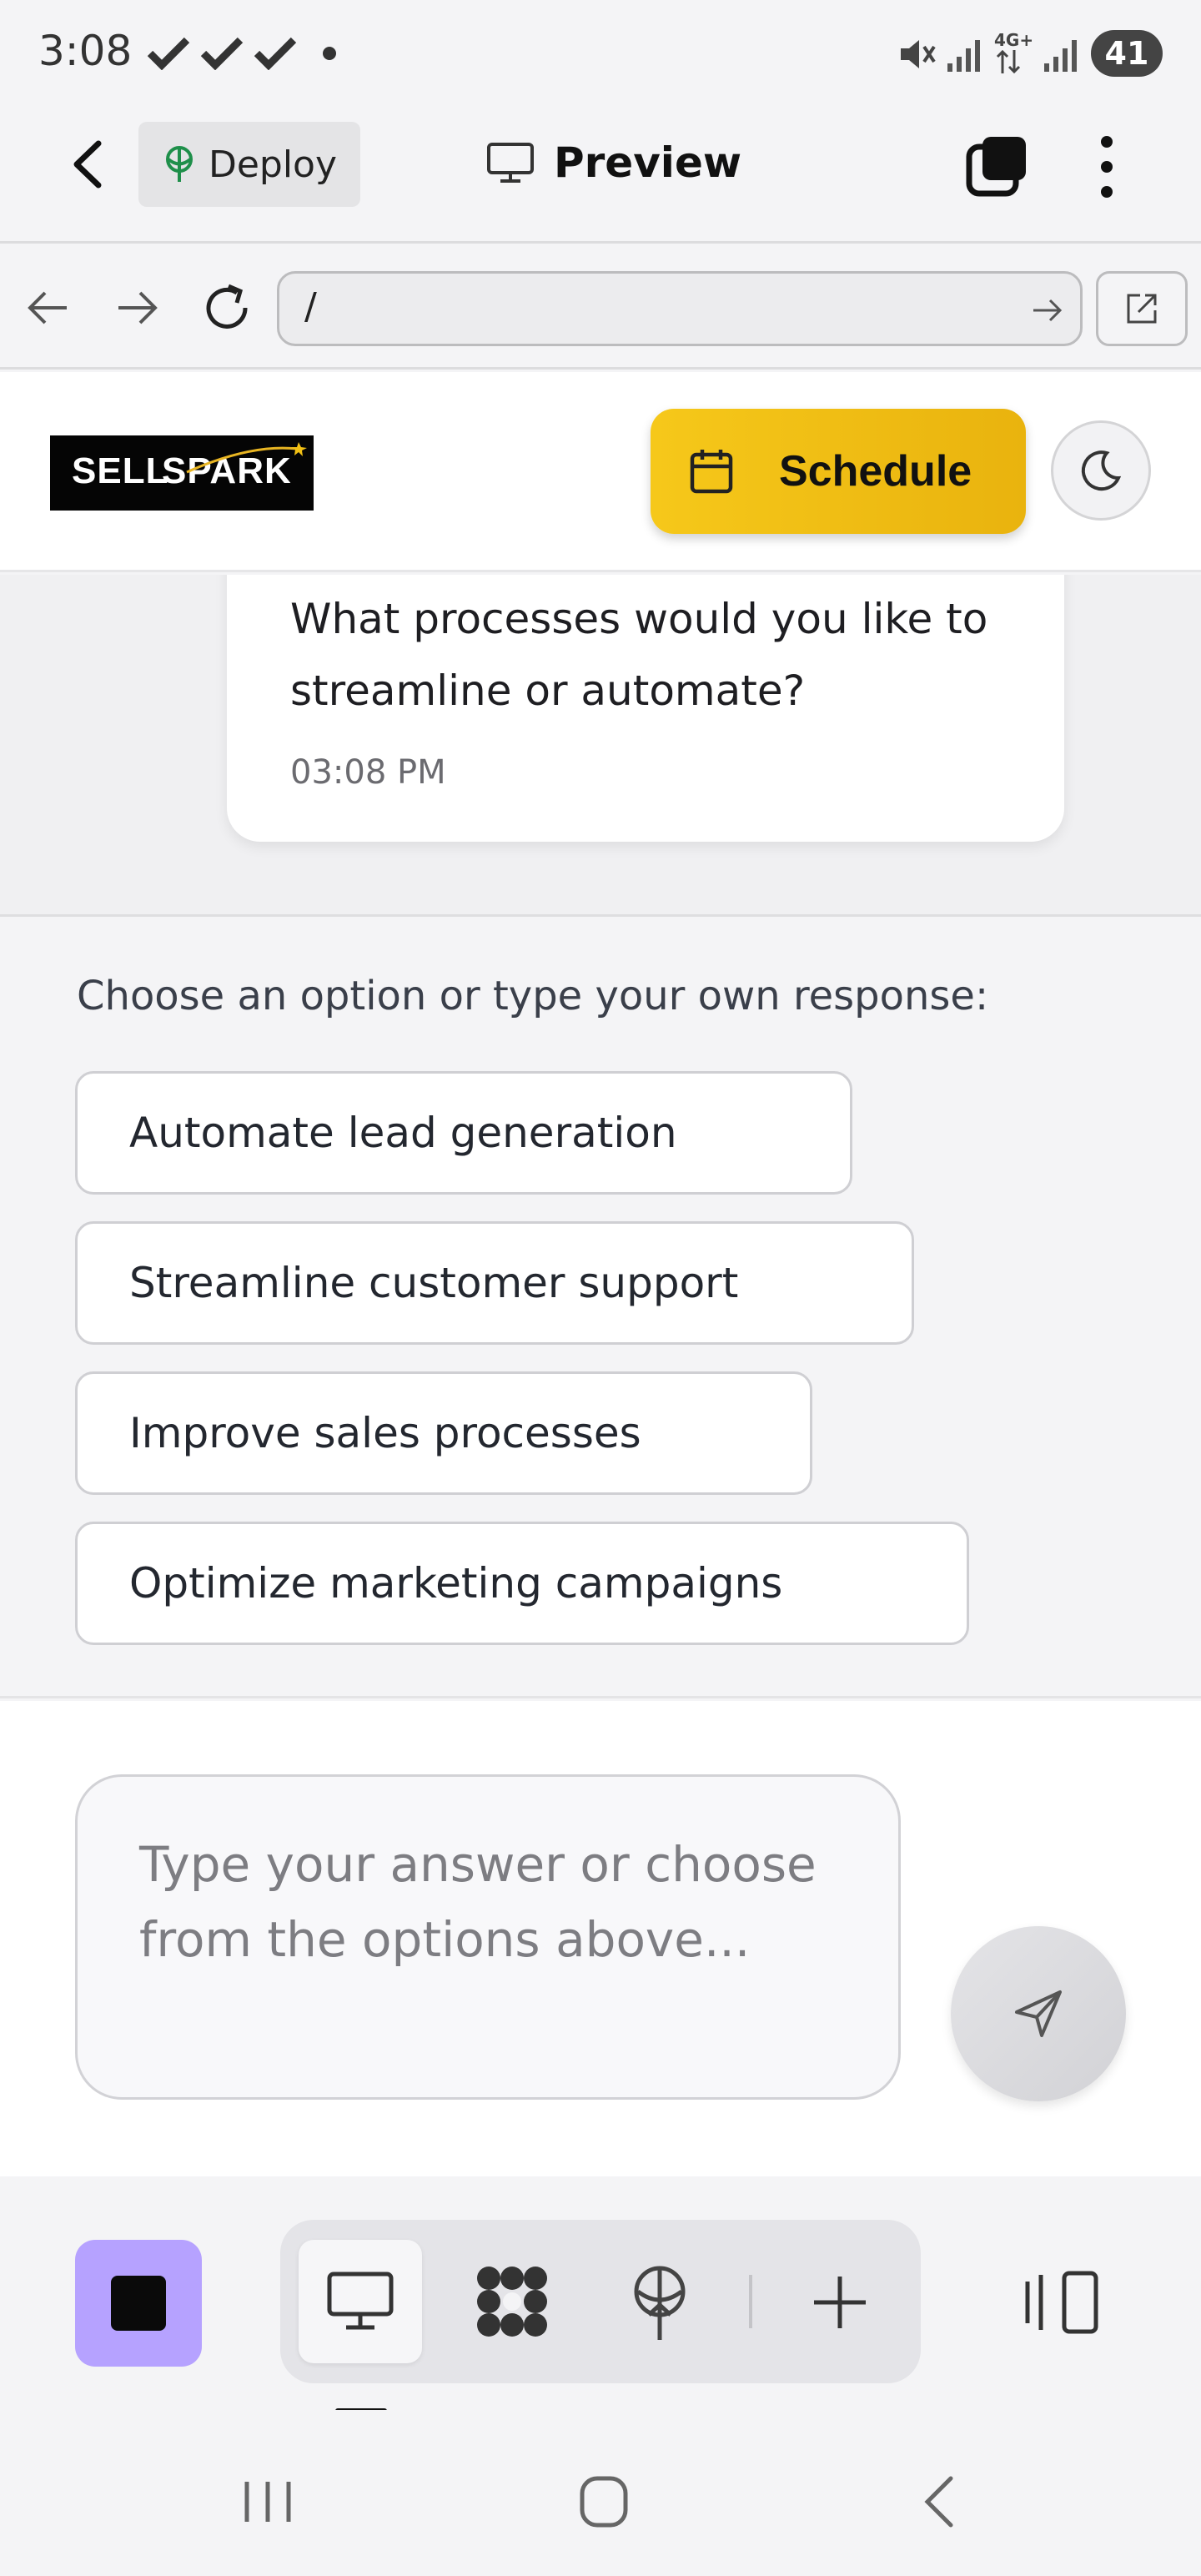  I want to click on deploy-button: Deploy, so click(249, 164).